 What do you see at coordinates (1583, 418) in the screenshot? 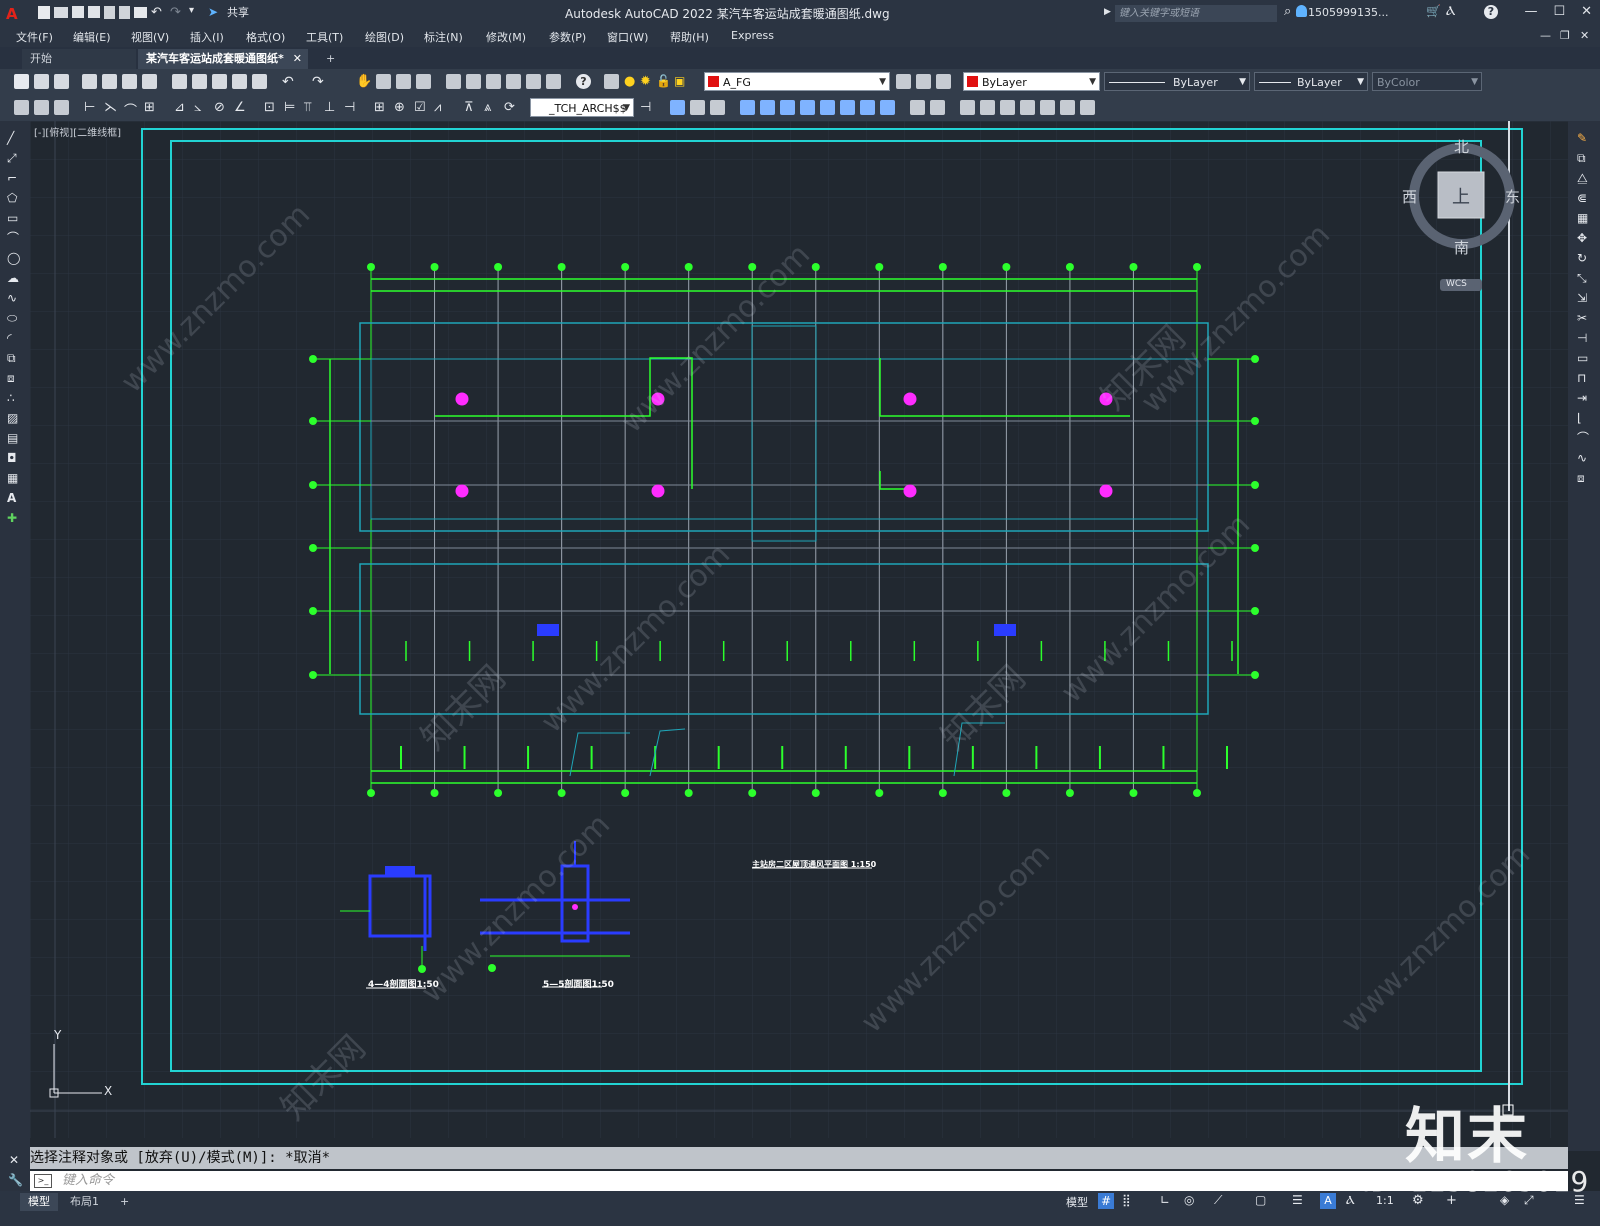
I see `chamfer-icon: ⌊` at bounding box center [1583, 418].